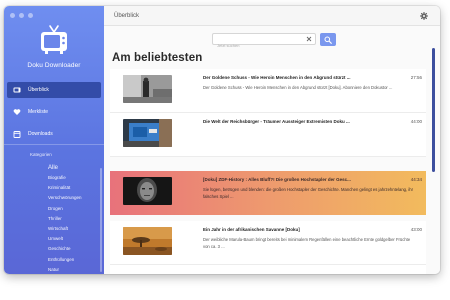  What do you see at coordinates (258, 45) in the screenshot?
I see `search-input` at bounding box center [258, 45].